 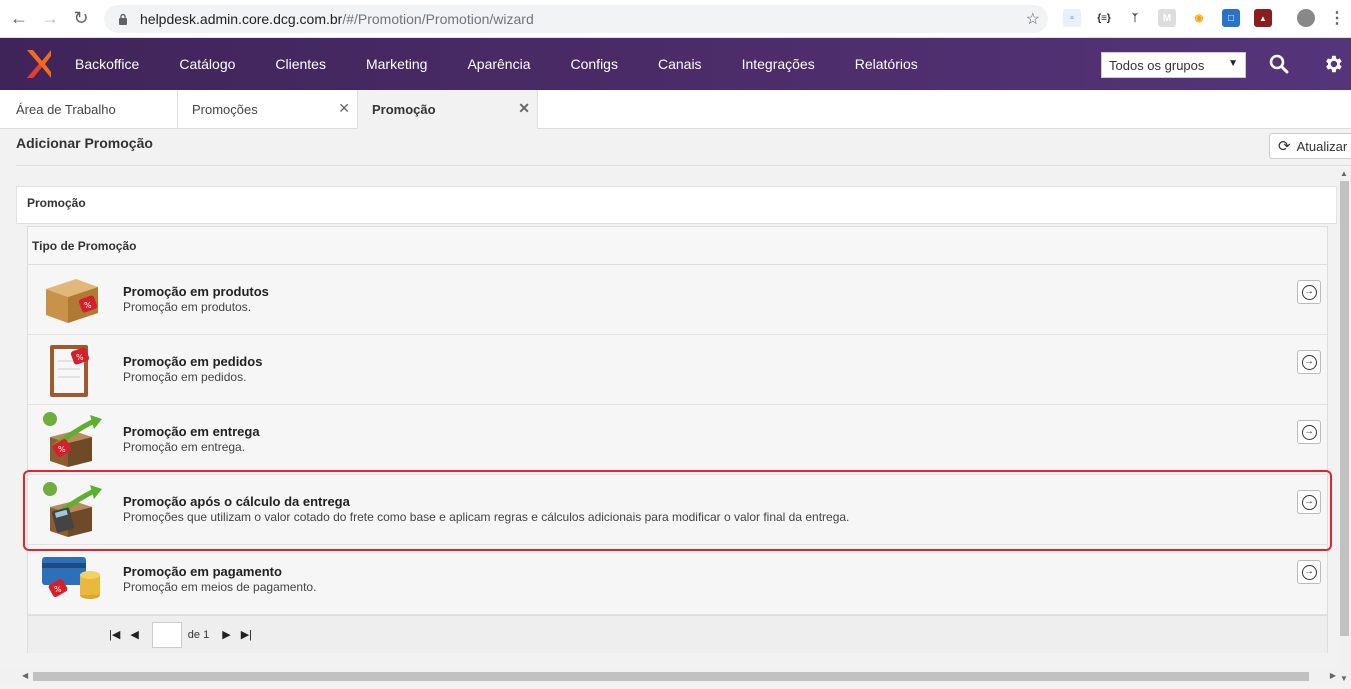 I want to click on lock-icon, so click(x=123, y=19).